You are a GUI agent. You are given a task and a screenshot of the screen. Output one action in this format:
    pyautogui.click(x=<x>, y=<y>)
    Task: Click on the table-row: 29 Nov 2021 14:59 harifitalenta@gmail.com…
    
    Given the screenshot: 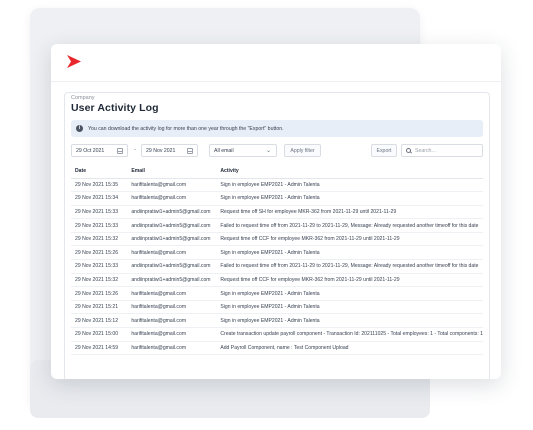 What is the action you would take?
    pyautogui.click(x=277, y=348)
    